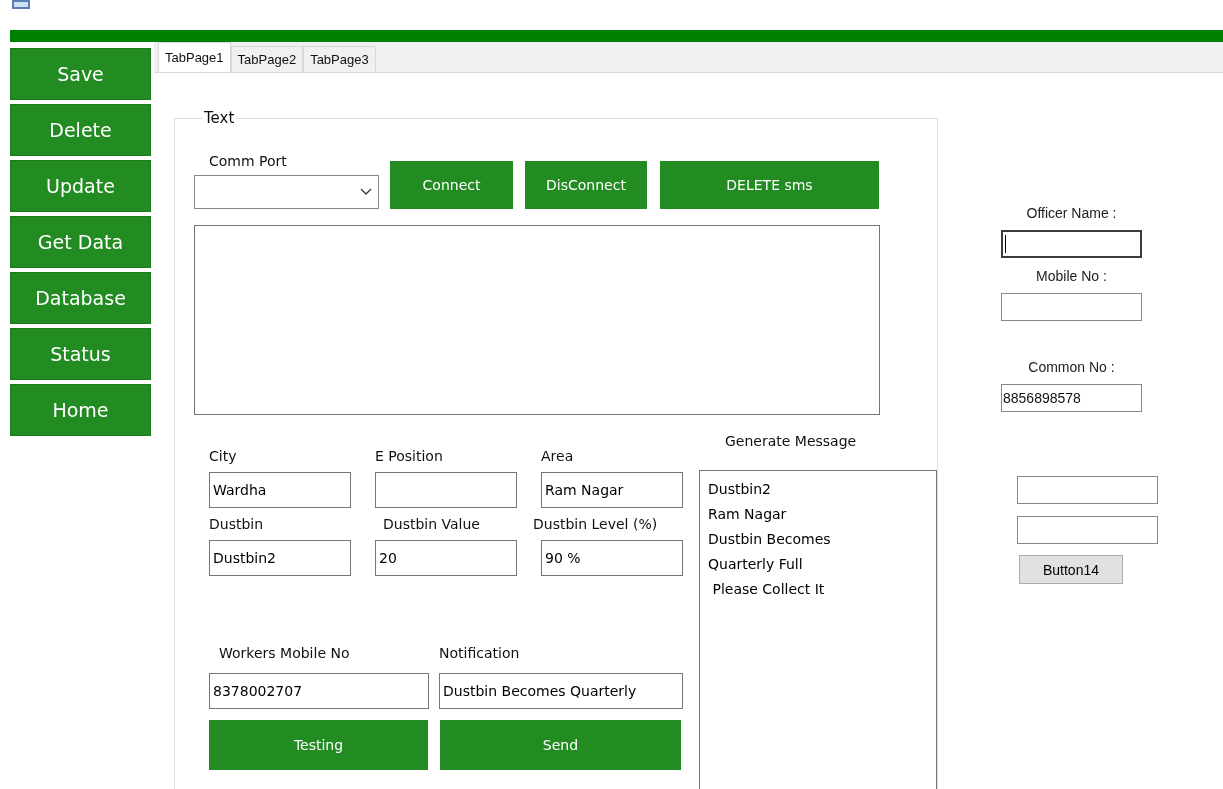 This screenshot has height=789, width=1223. Describe the element at coordinates (748, 514) in the screenshot. I see `list-item: Ram Nagar` at that location.